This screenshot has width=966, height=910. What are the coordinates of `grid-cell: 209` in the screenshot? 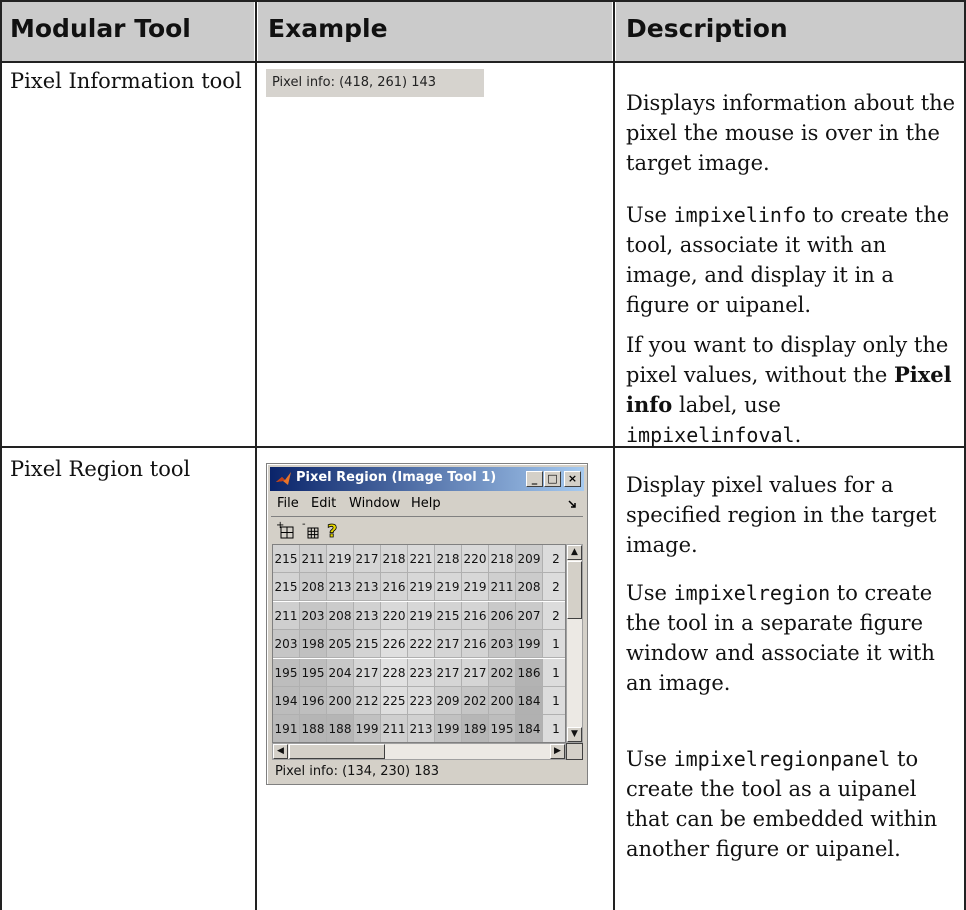 It's located at (529, 559).